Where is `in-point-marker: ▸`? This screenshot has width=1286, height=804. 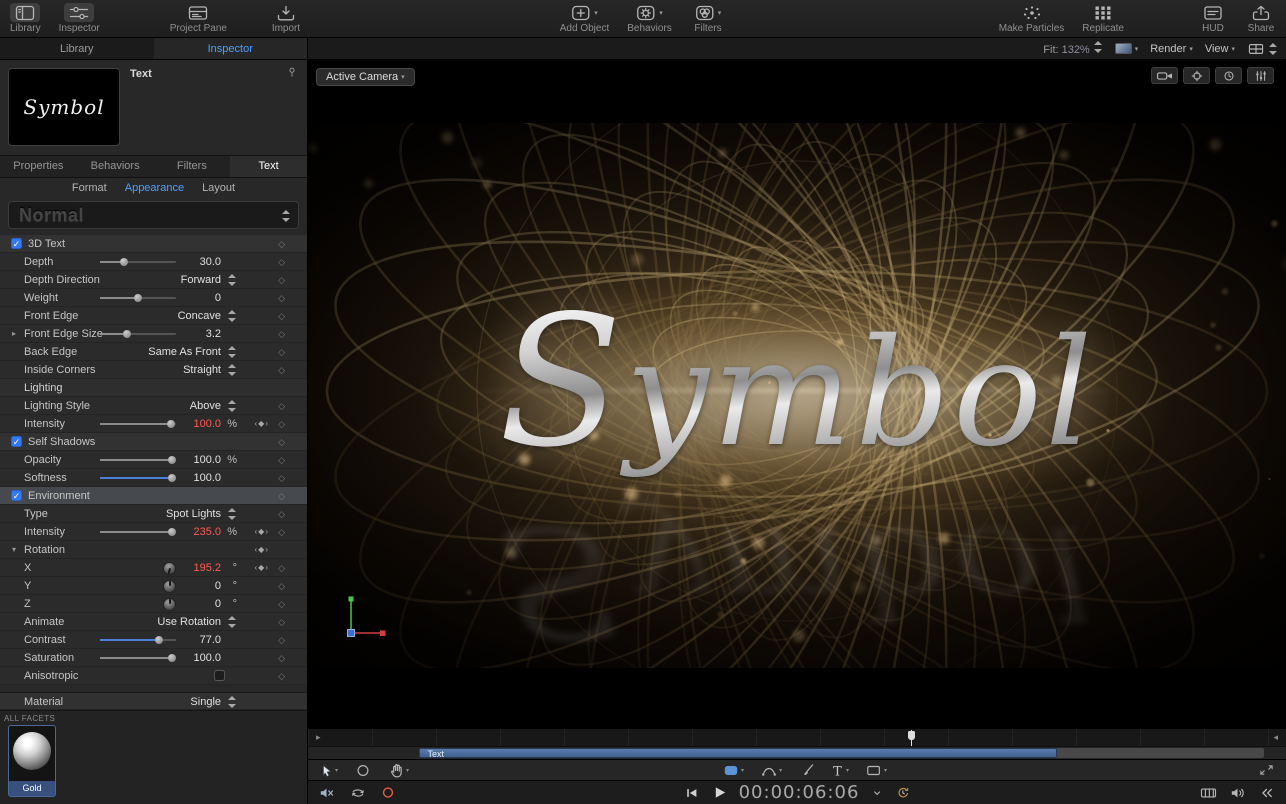
in-point-marker: ▸ is located at coordinates (318, 737).